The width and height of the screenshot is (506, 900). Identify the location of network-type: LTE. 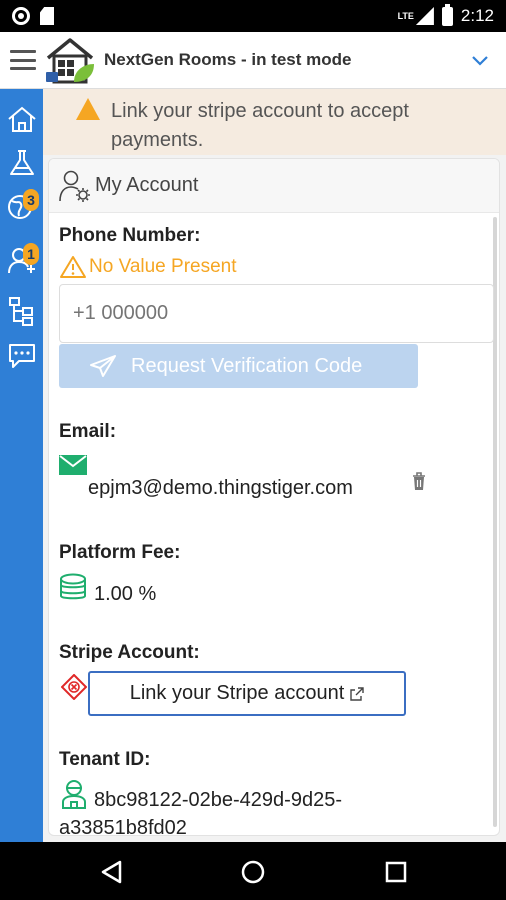
(405, 16).